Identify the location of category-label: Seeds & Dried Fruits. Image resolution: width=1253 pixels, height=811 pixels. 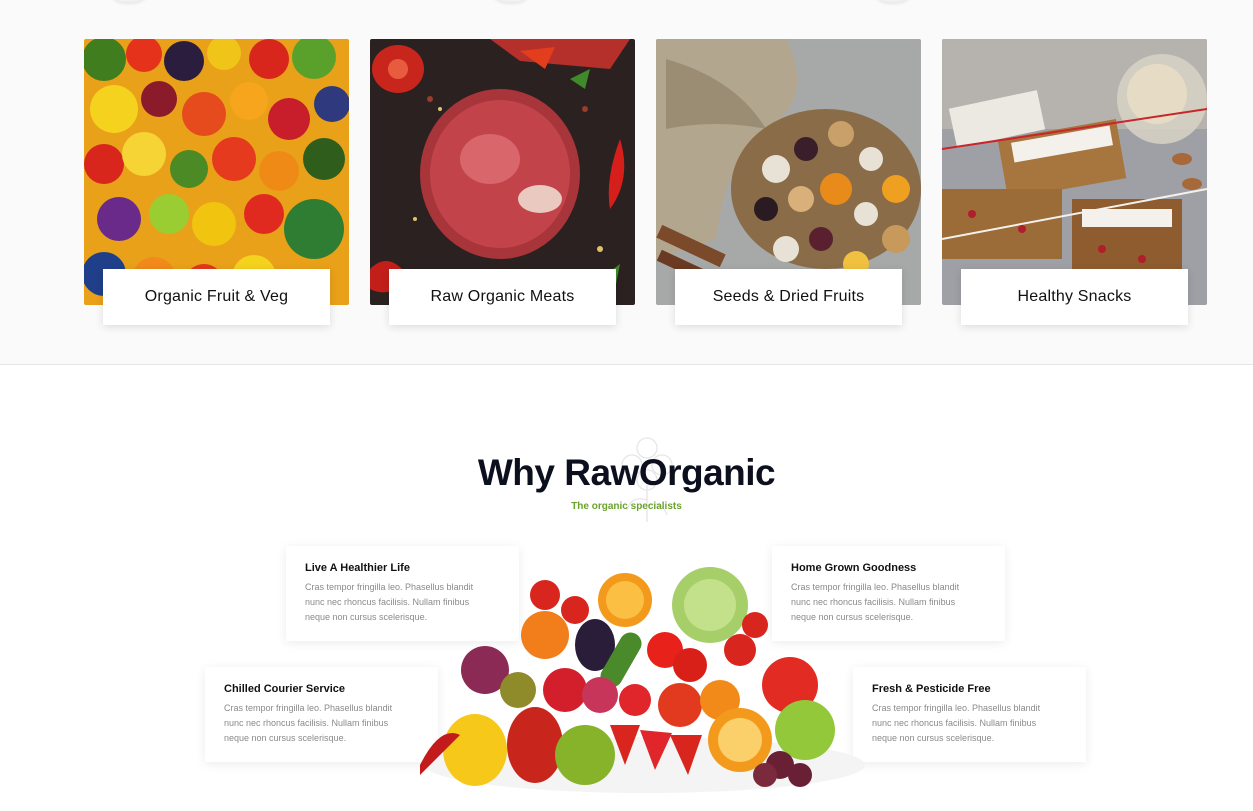
(788, 297).